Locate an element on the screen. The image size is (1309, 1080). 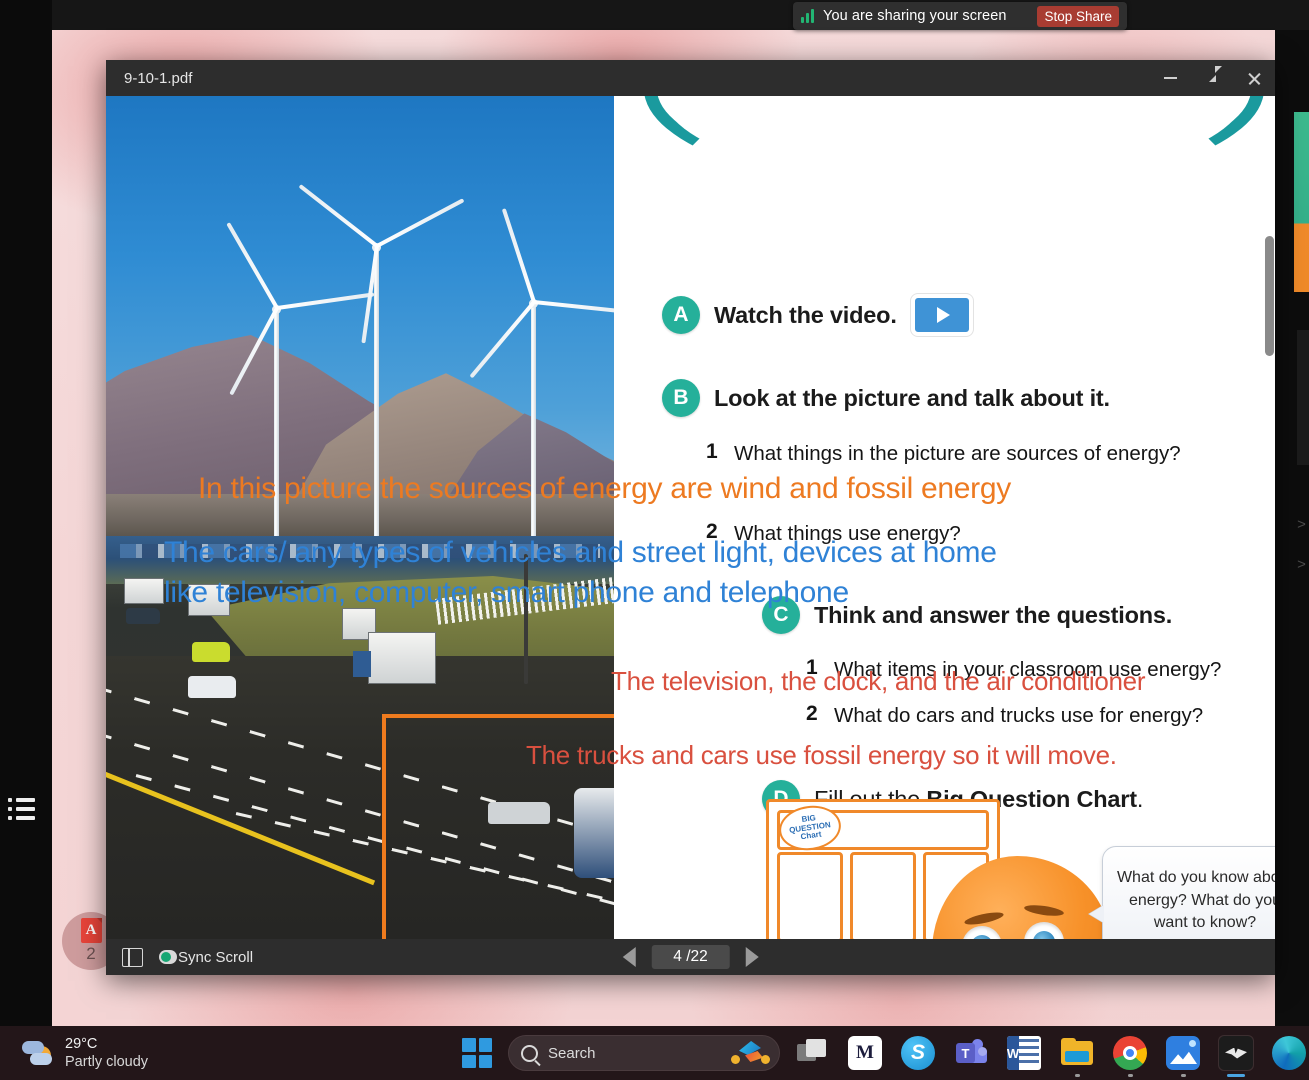
decorative-arc-inner is located at coordinates (954, 141).